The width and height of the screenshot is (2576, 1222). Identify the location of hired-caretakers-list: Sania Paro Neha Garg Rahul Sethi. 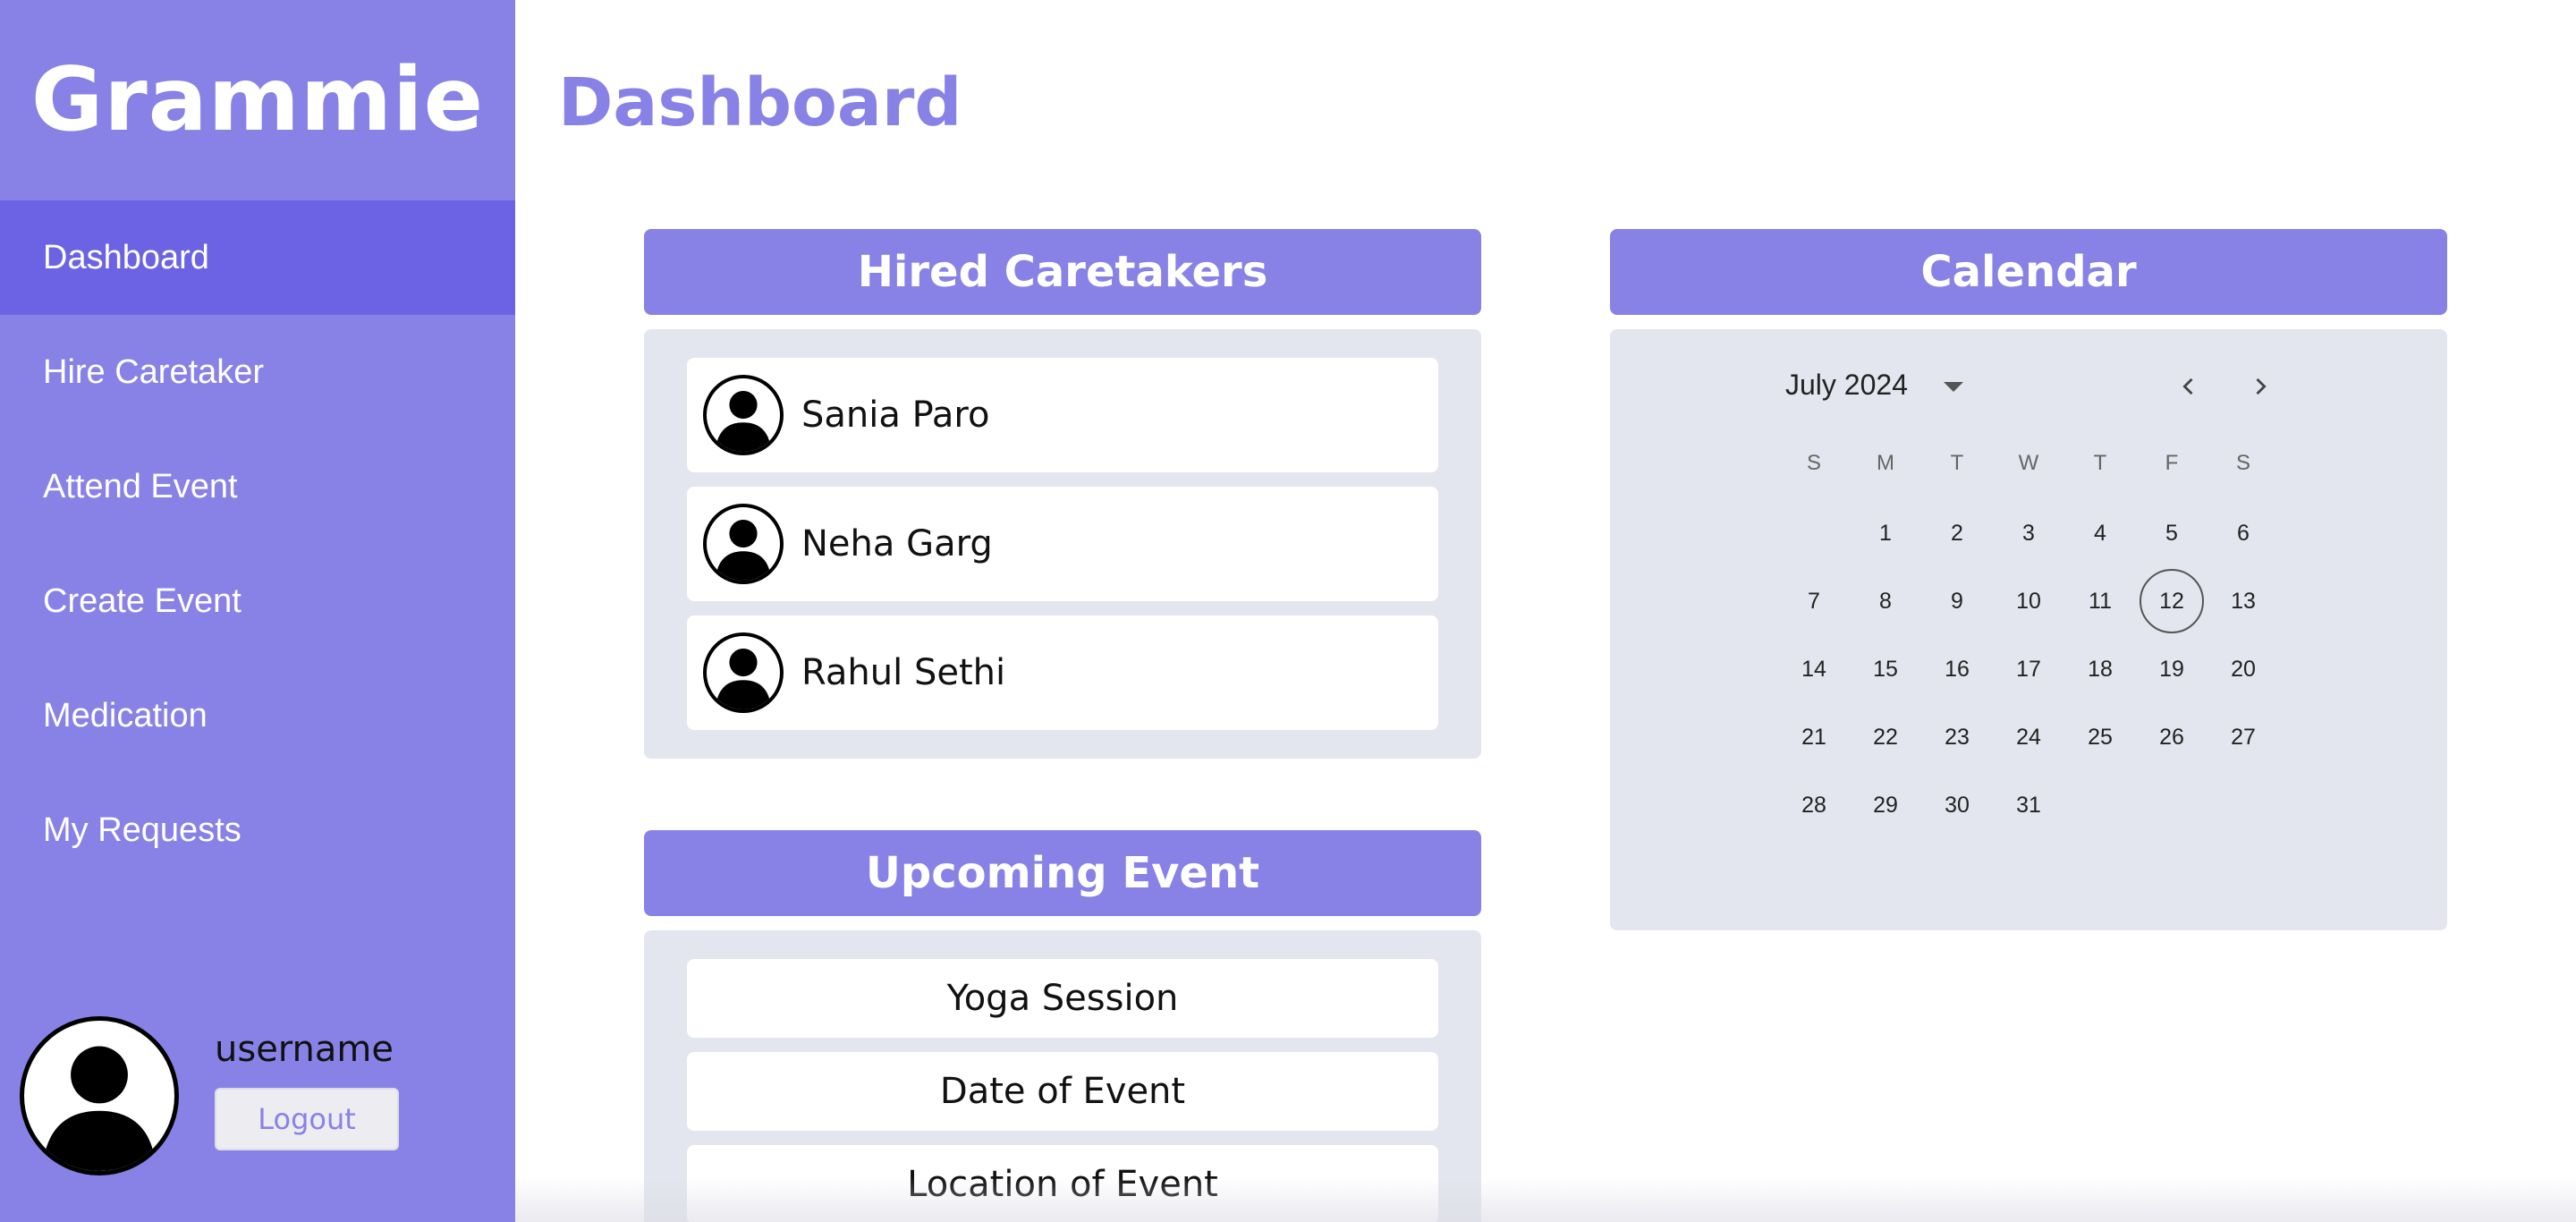
(1062, 544).